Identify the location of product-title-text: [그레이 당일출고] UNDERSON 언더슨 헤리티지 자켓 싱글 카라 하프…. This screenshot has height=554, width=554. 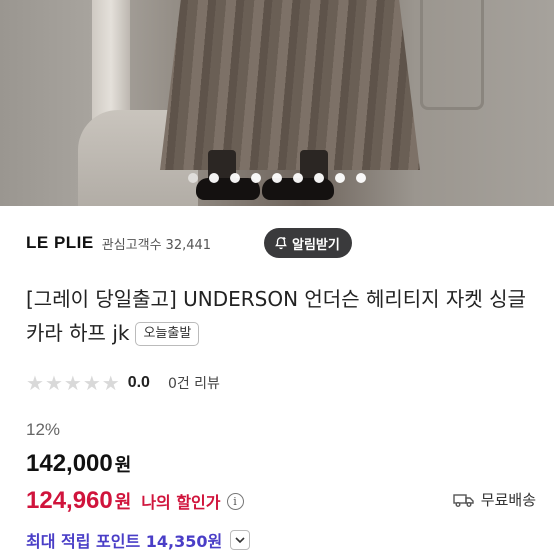
(276, 316).